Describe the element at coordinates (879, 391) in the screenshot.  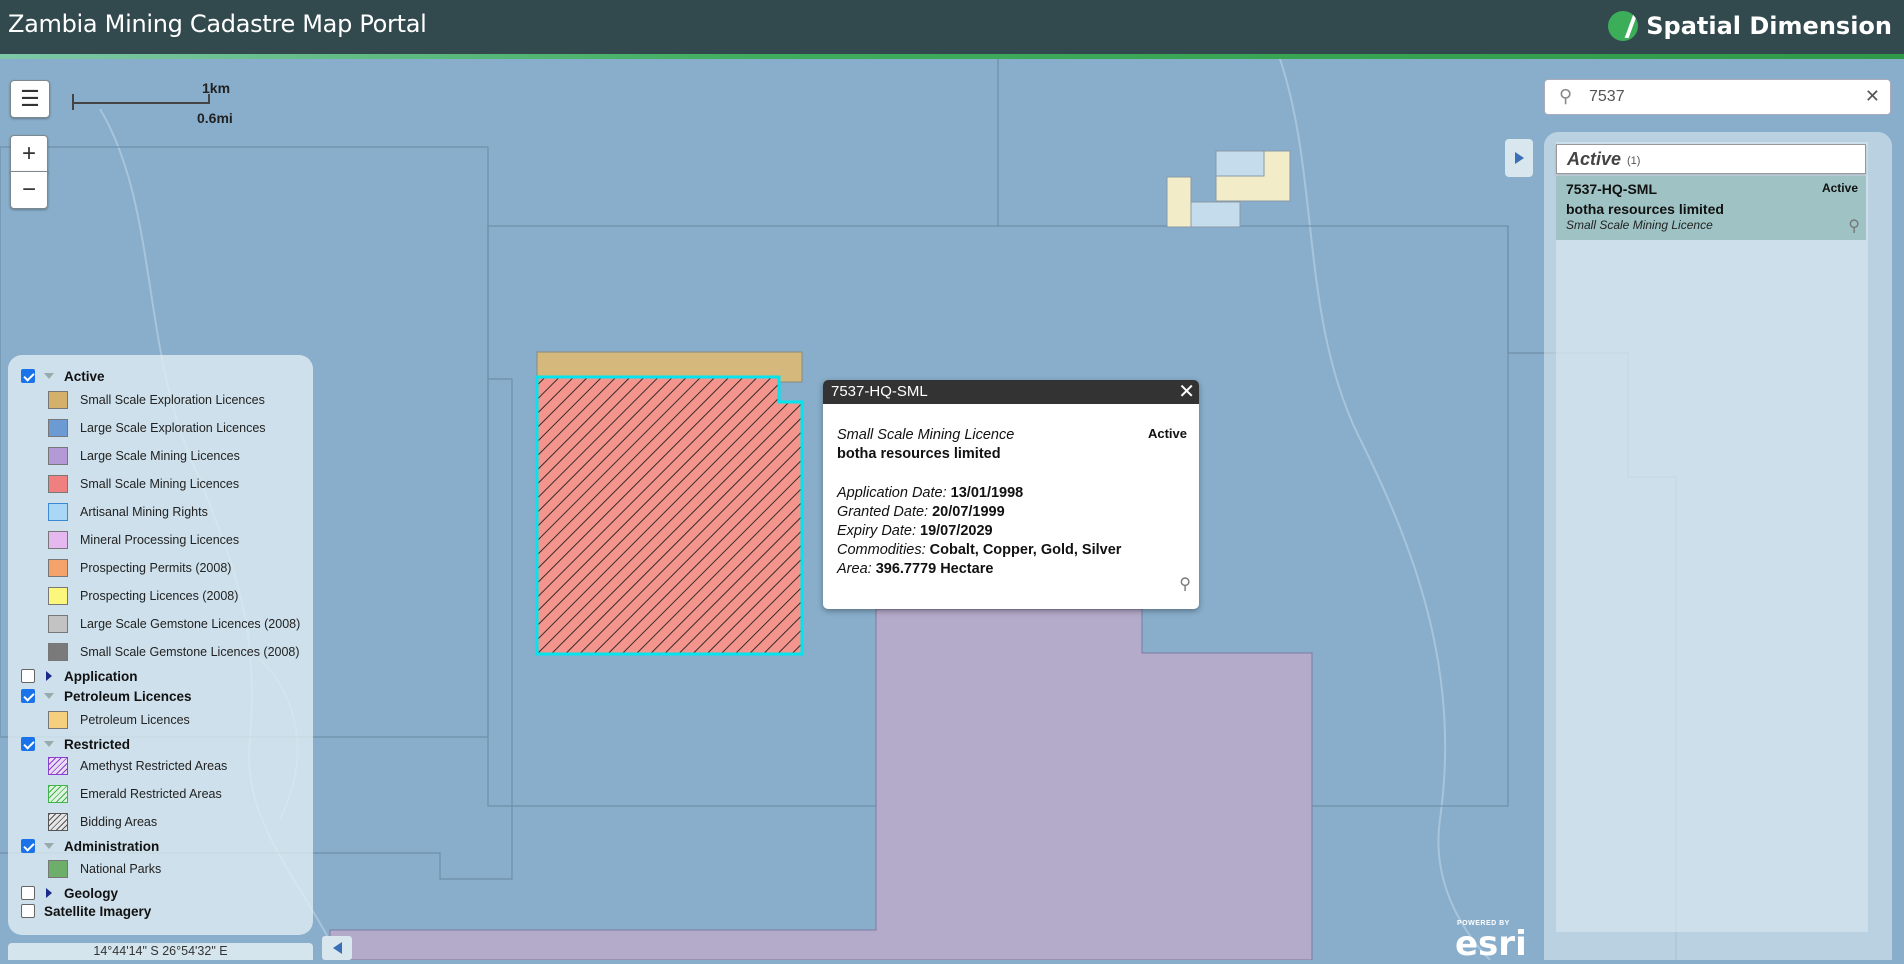
I see `popup-title: 7537-HQ-SML` at that location.